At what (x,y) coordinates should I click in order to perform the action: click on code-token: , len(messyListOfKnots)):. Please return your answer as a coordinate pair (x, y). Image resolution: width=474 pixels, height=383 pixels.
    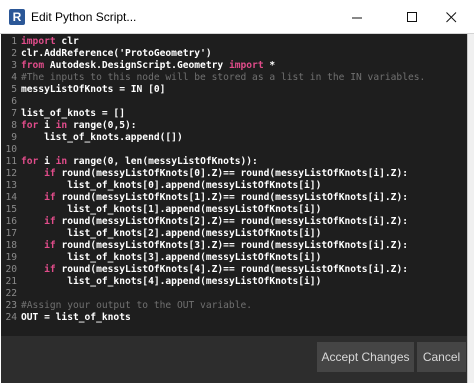
    Looking at the image, I should click on (185, 161).